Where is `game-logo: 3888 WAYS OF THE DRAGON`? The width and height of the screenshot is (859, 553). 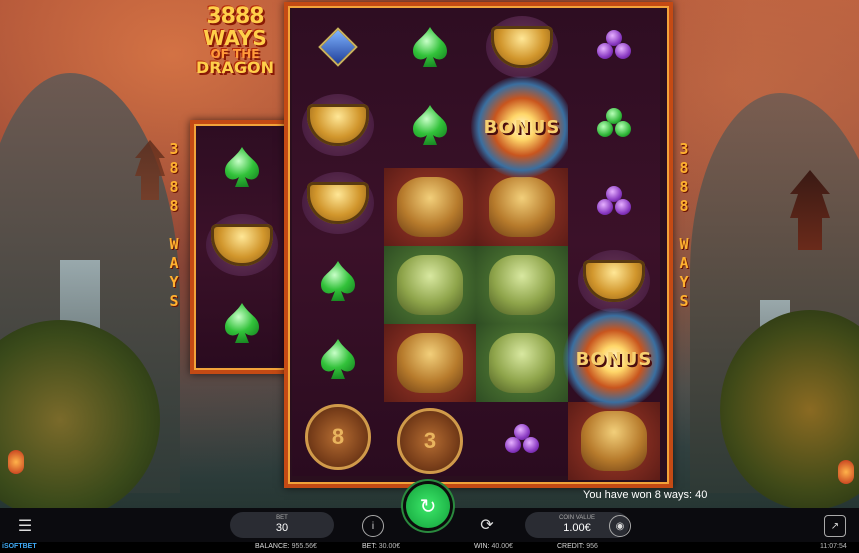 game-logo: 3888 WAYS OF THE DRAGON is located at coordinates (235, 56).